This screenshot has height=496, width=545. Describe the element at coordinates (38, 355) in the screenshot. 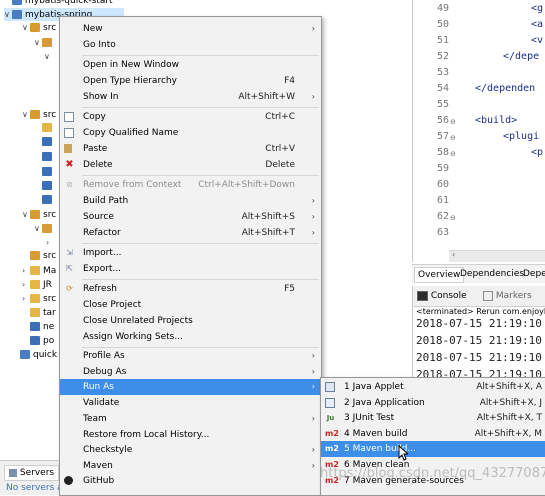

I see `tree-item-quick: quick` at that location.